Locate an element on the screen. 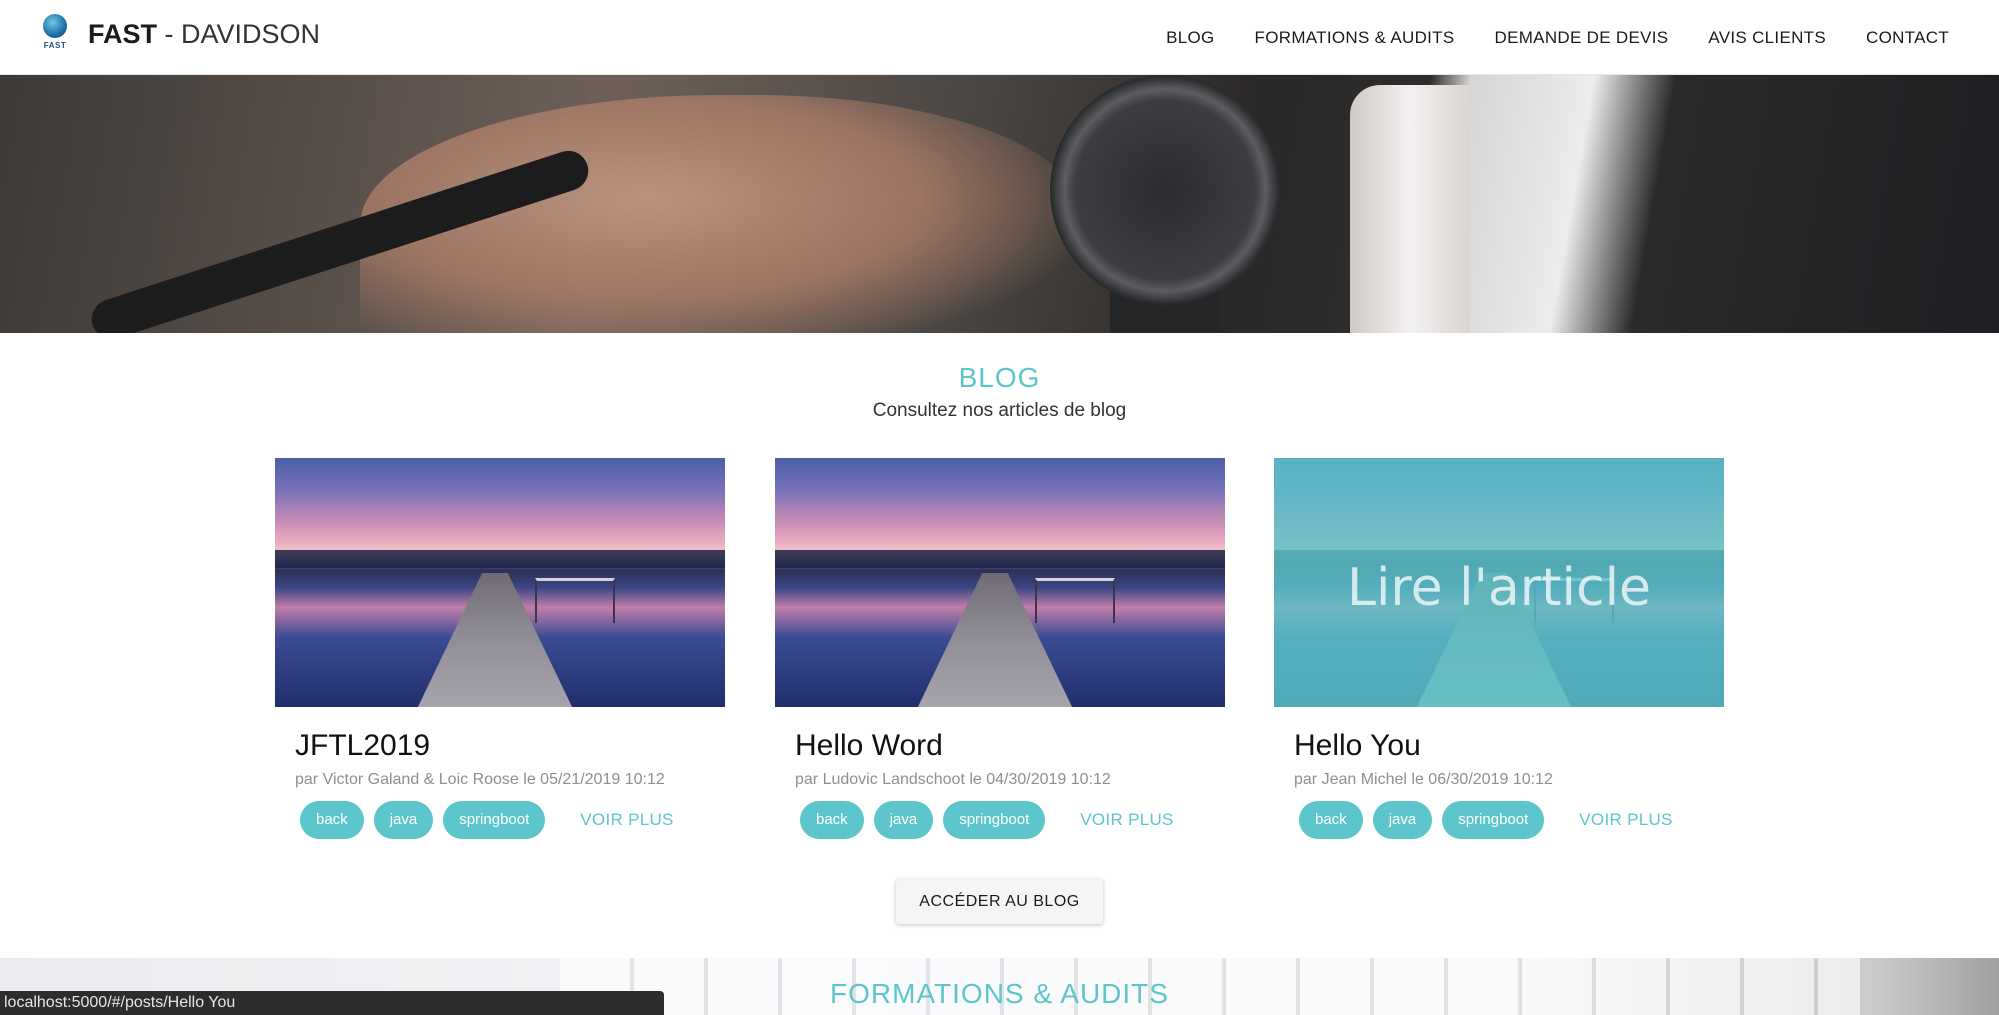  read-article-overlay: Lire l'article is located at coordinates (1499, 588).